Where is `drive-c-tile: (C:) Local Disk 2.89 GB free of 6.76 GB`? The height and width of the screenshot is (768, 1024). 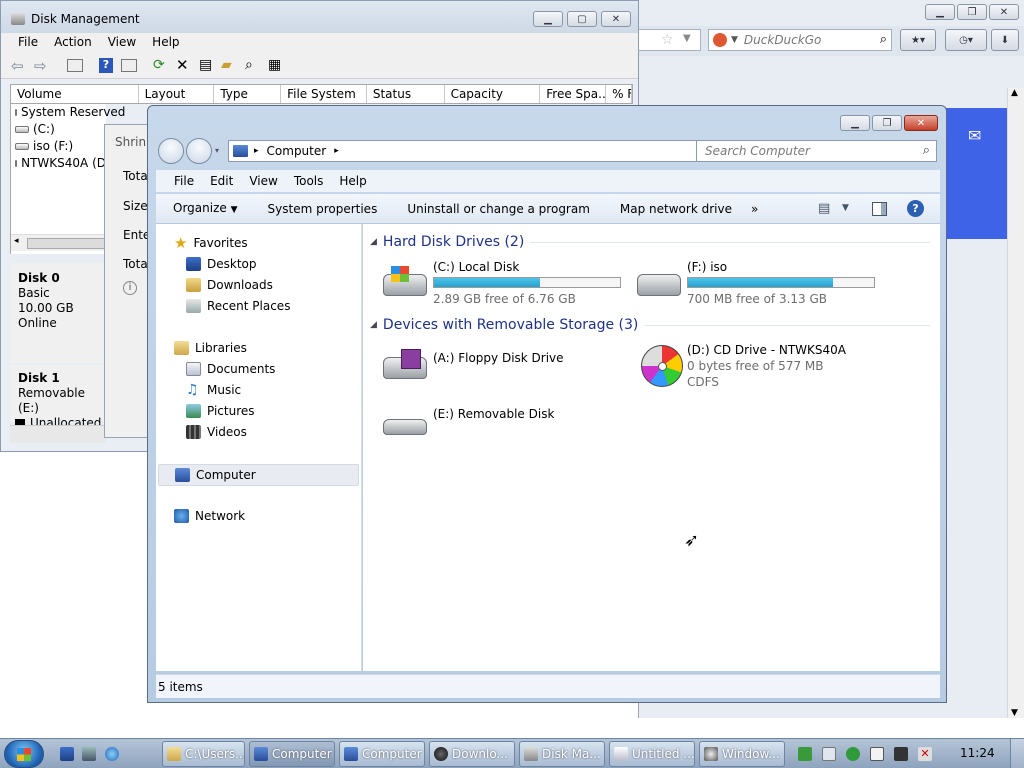 drive-c-tile: (C:) Local Disk 2.89 GB free of 6.76 GB is located at coordinates (504, 285).